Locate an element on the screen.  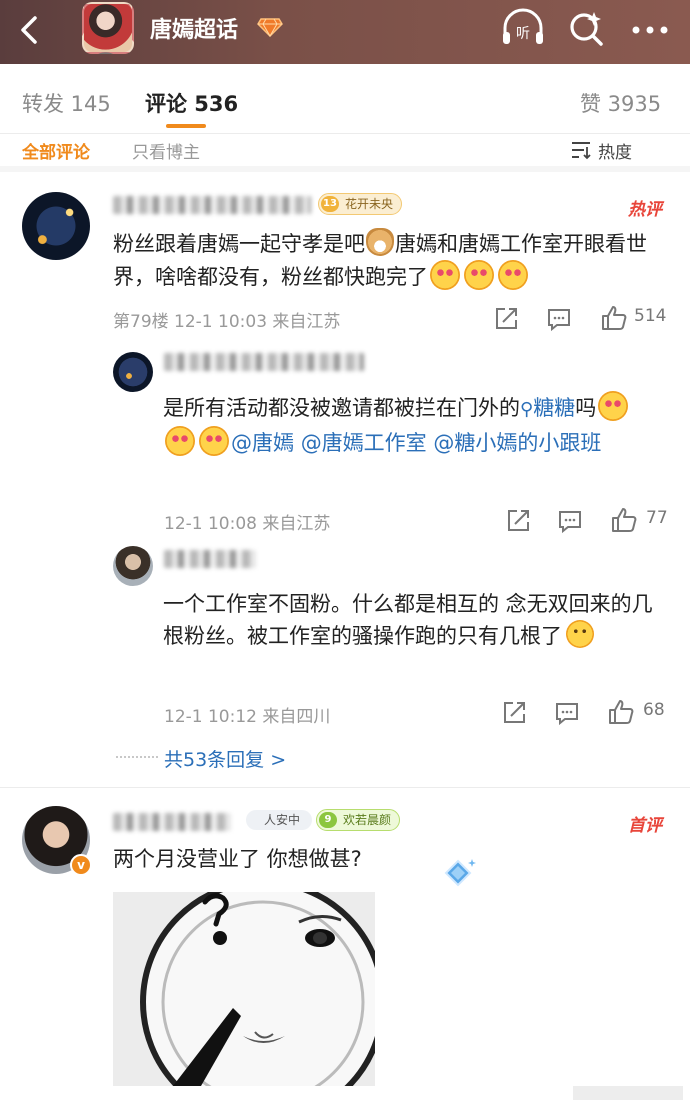
mention-link: @唐嫣 is located at coordinates (262, 443).